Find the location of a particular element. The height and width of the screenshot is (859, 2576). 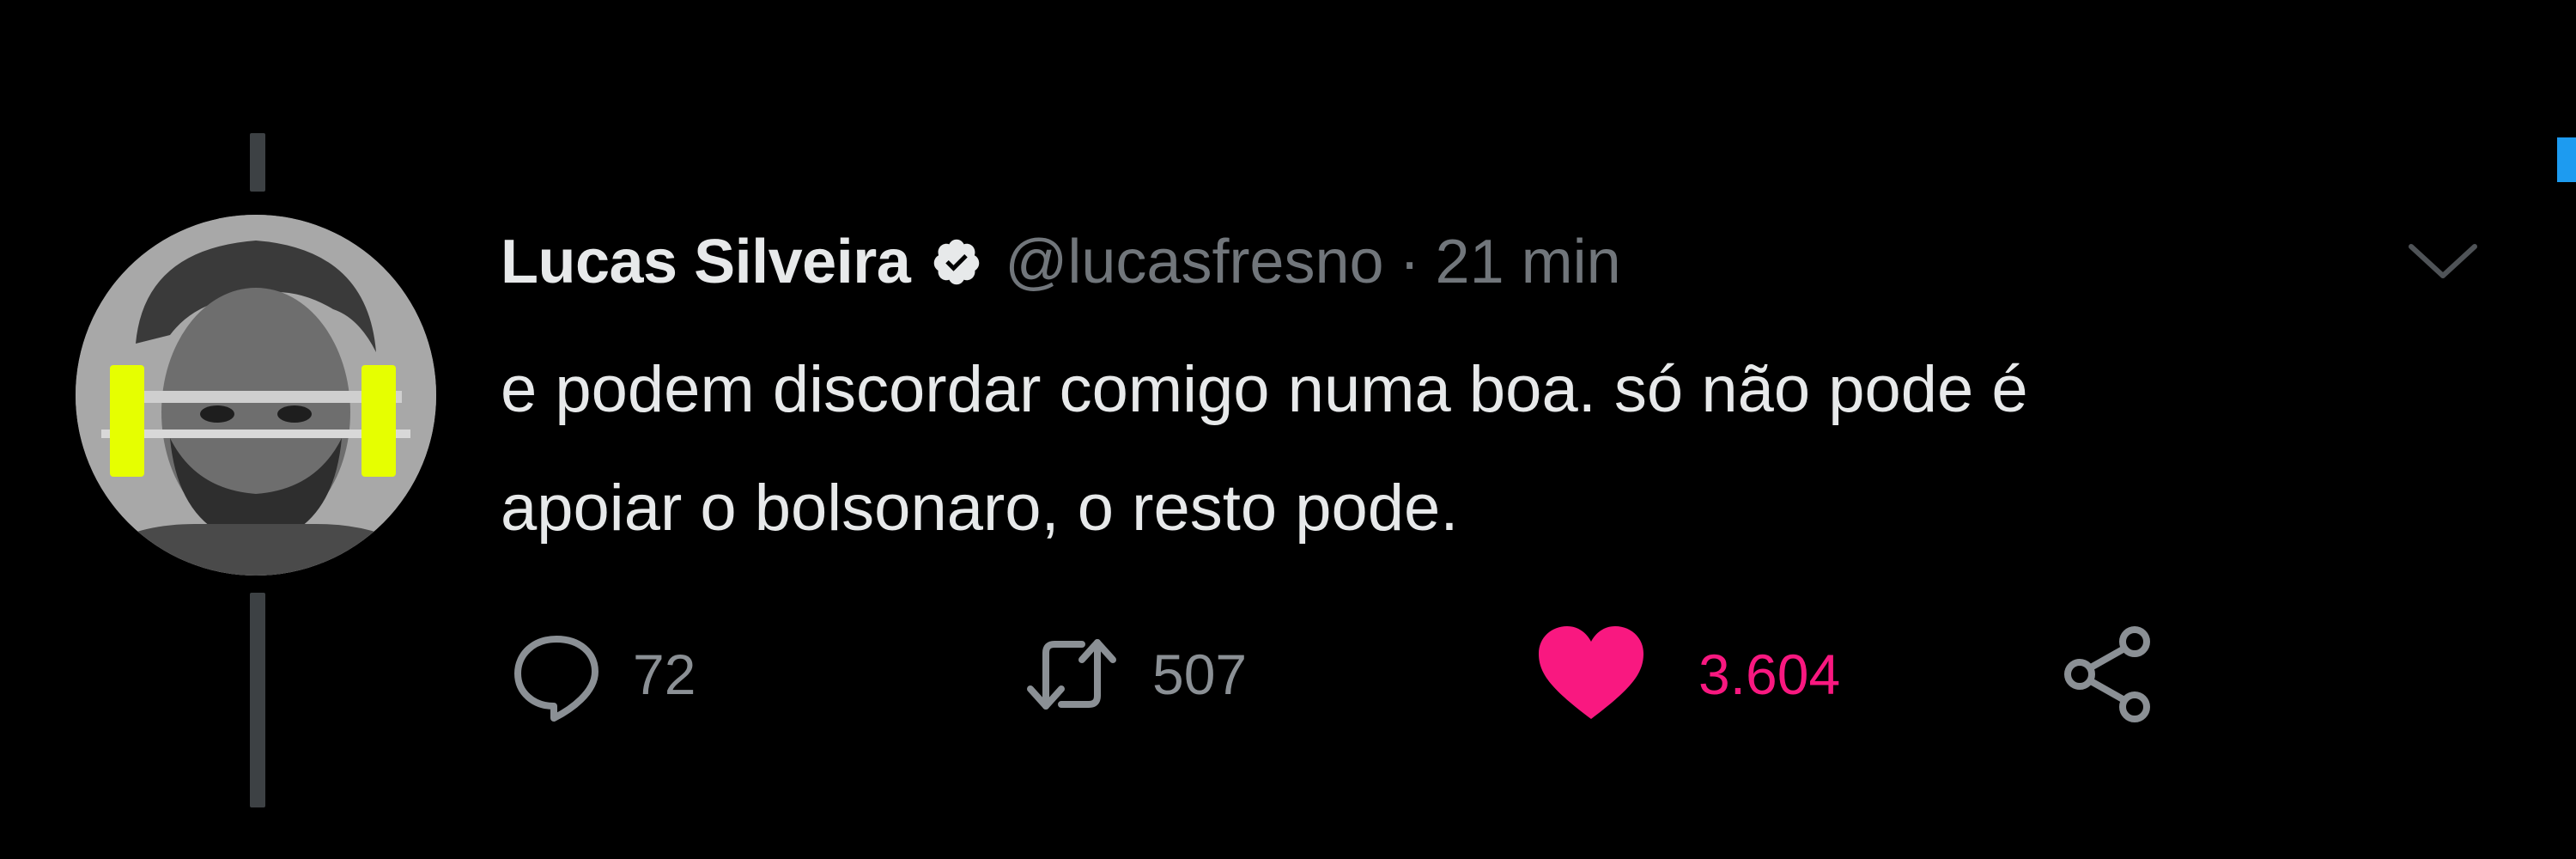

reply-count: 72 is located at coordinates (664, 674).